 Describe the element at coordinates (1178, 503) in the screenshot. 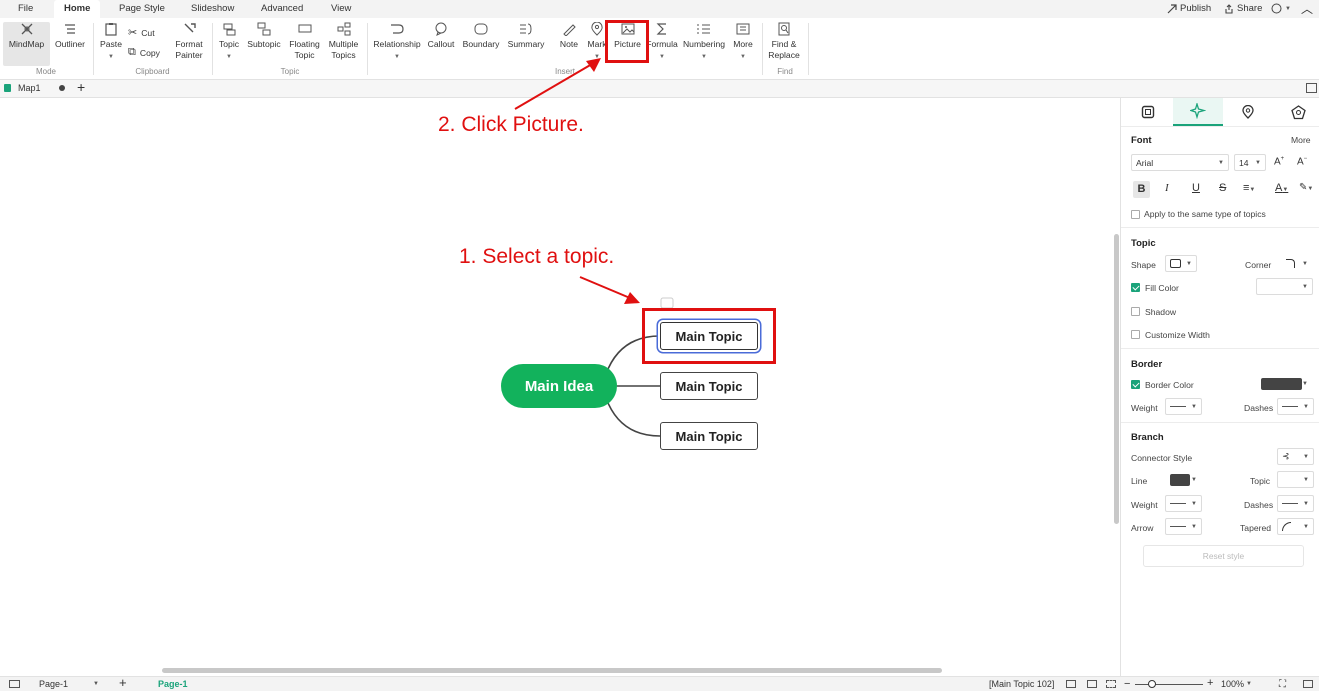

I see `line-weight-icon` at that location.